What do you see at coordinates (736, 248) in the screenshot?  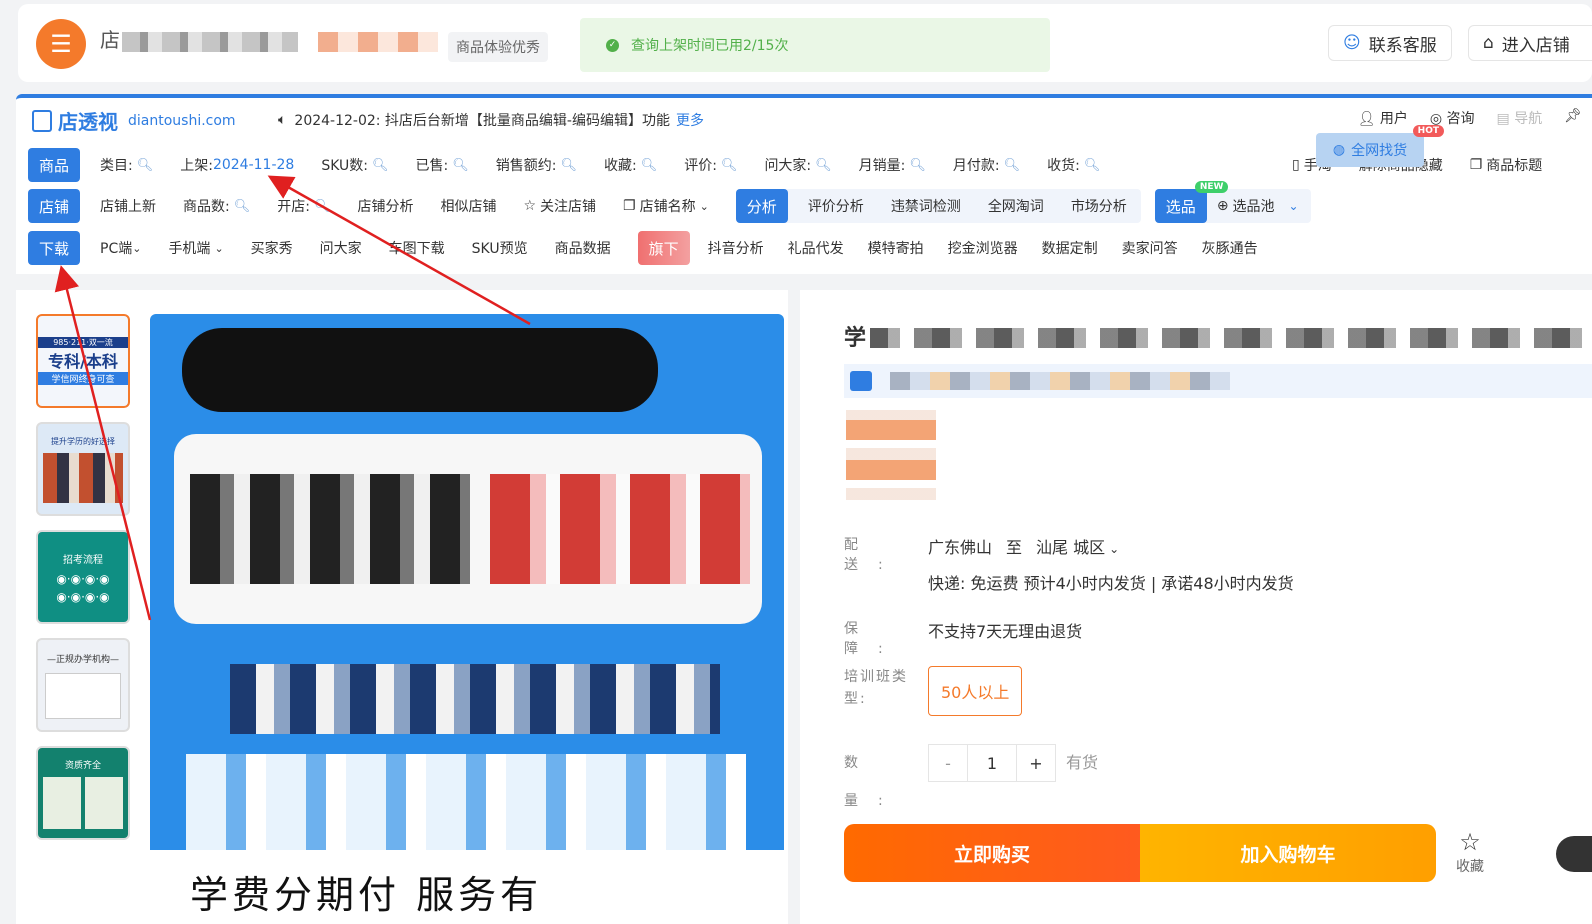 I see `douyin-analysis-link: 抖音分析` at bounding box center [736, 248].